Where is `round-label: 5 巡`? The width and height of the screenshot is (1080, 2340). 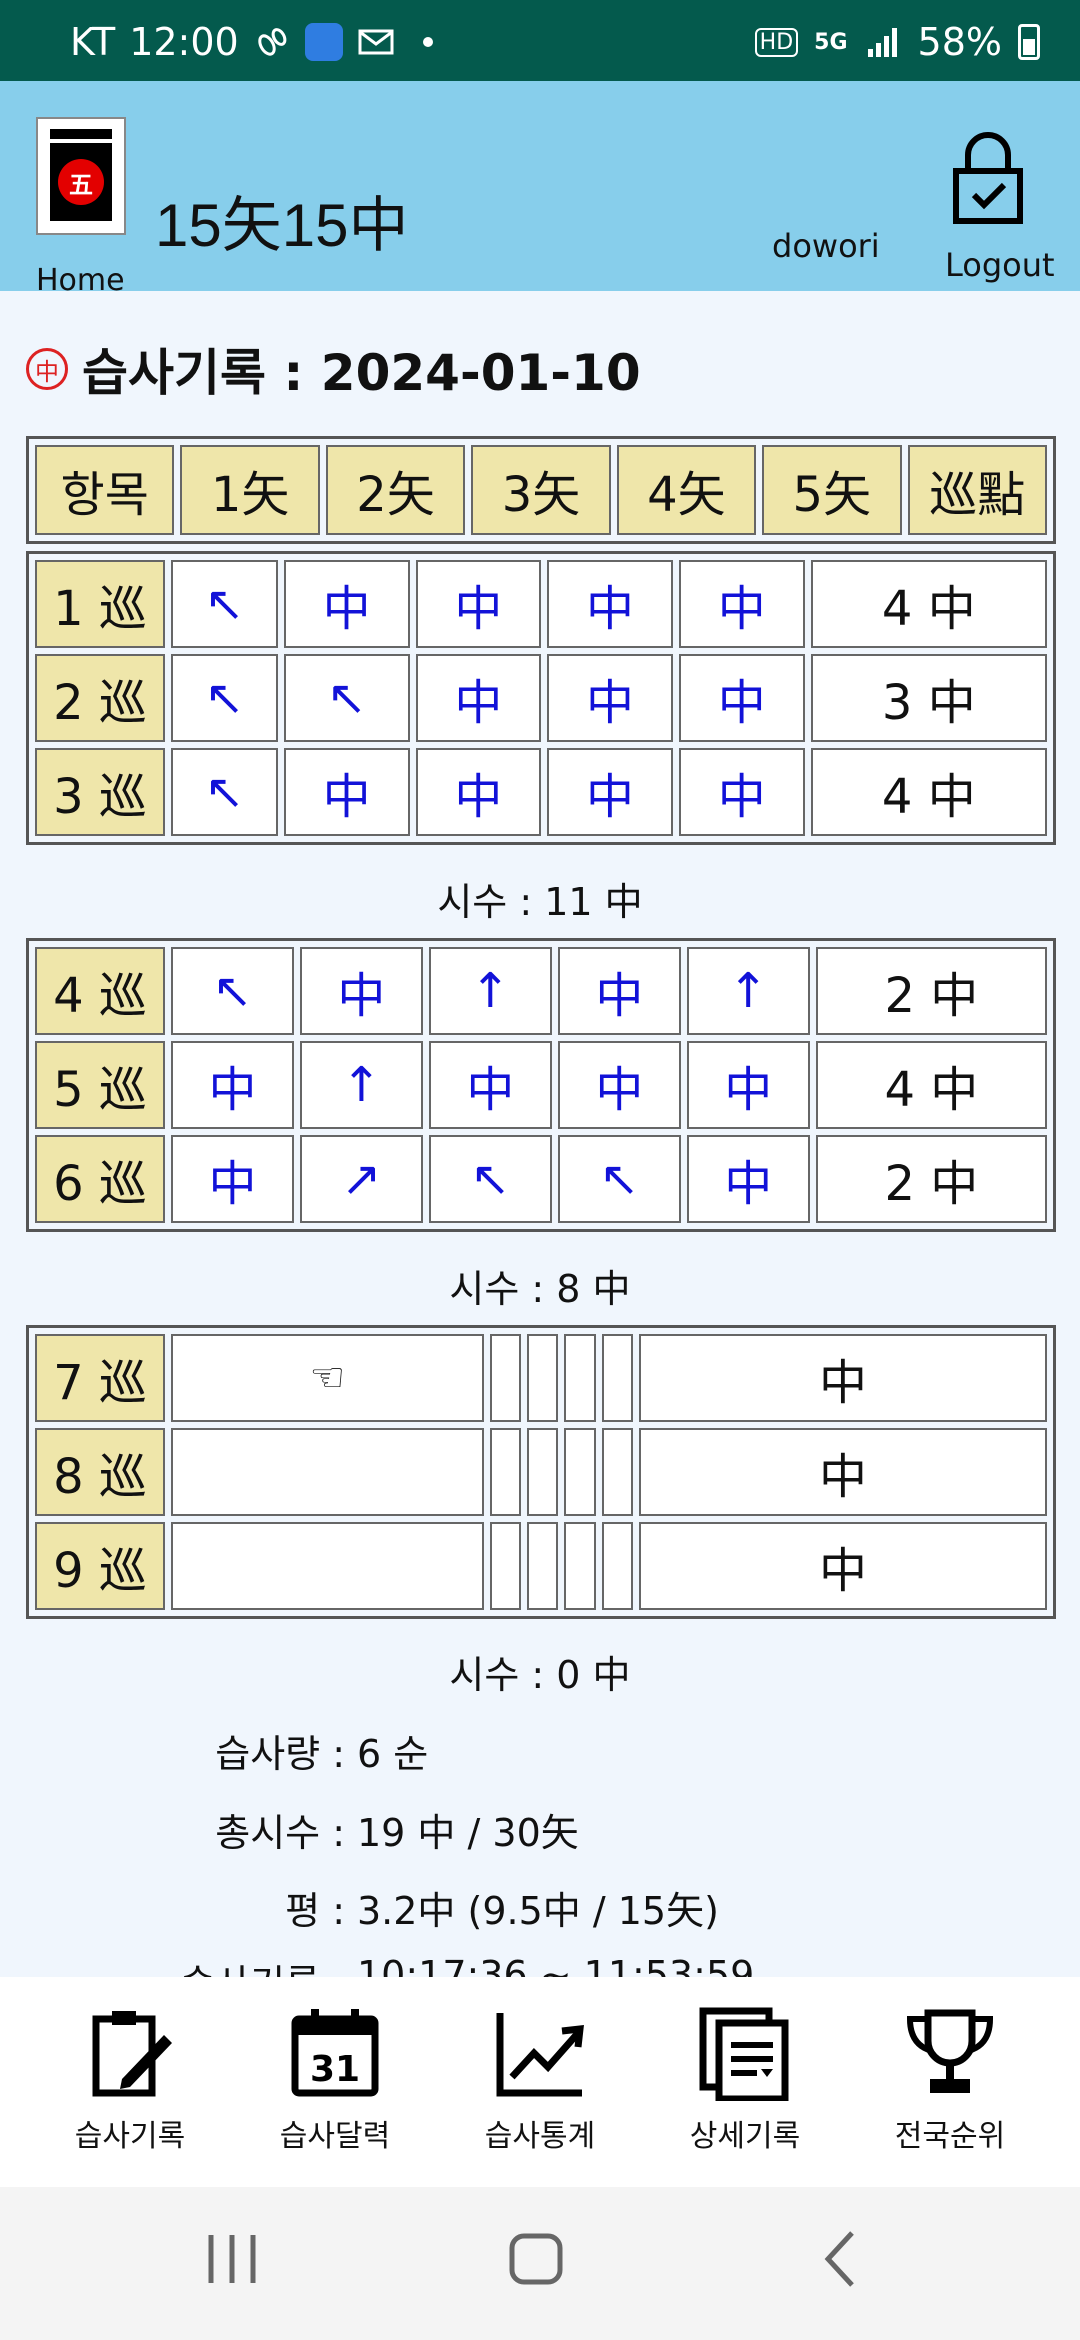 round-label: 5 巡 is located at coordinates (100, 1085).